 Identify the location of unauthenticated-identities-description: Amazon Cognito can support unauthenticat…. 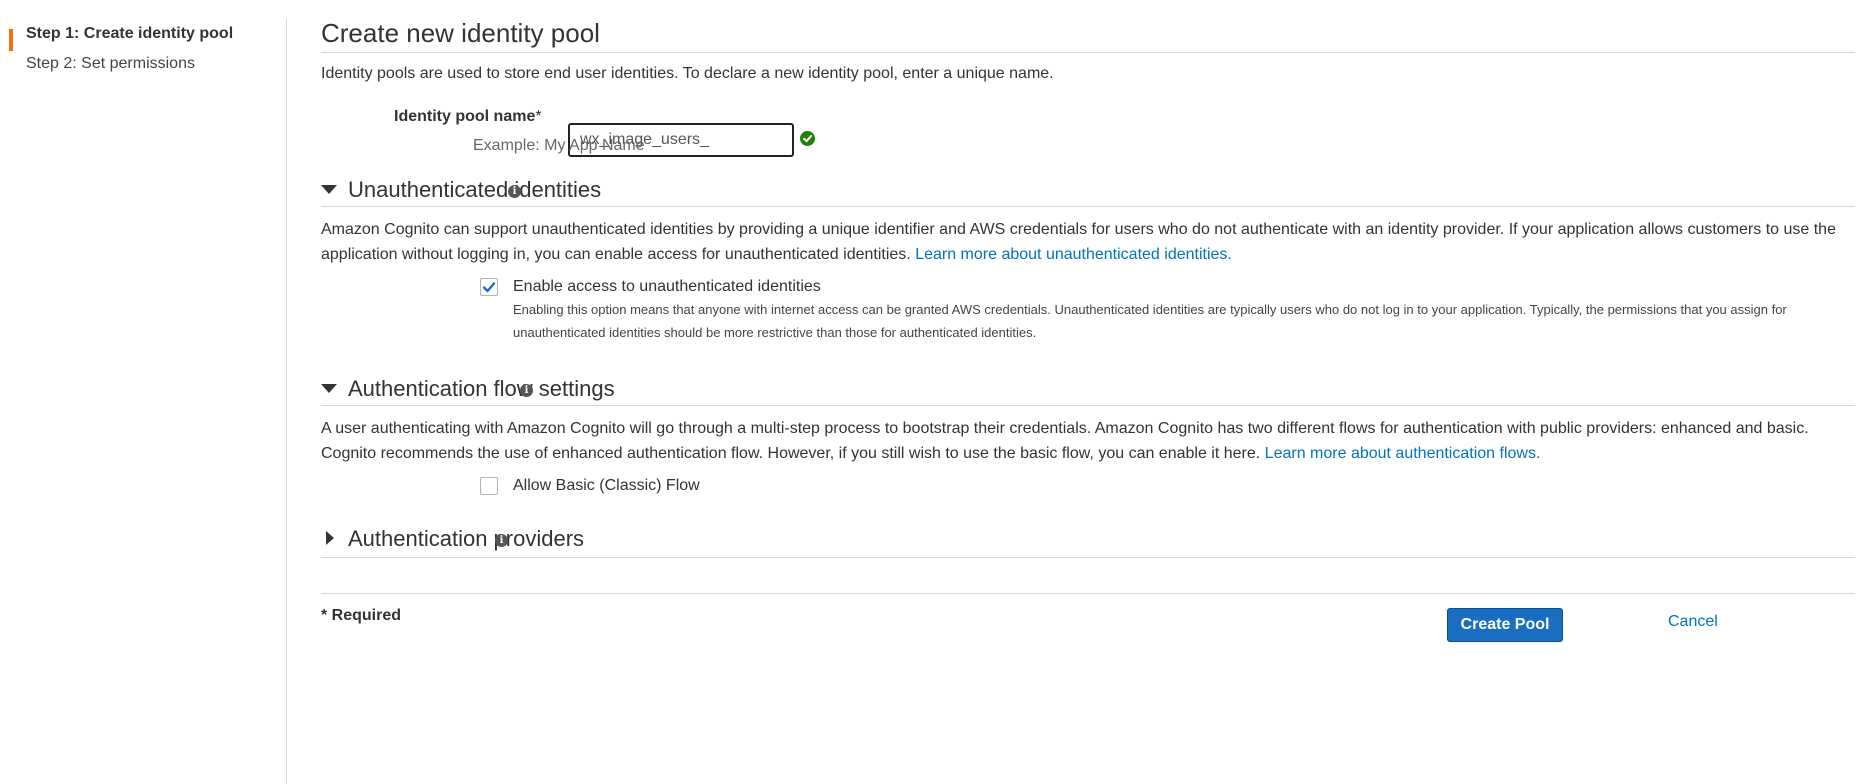
(1088, 242).